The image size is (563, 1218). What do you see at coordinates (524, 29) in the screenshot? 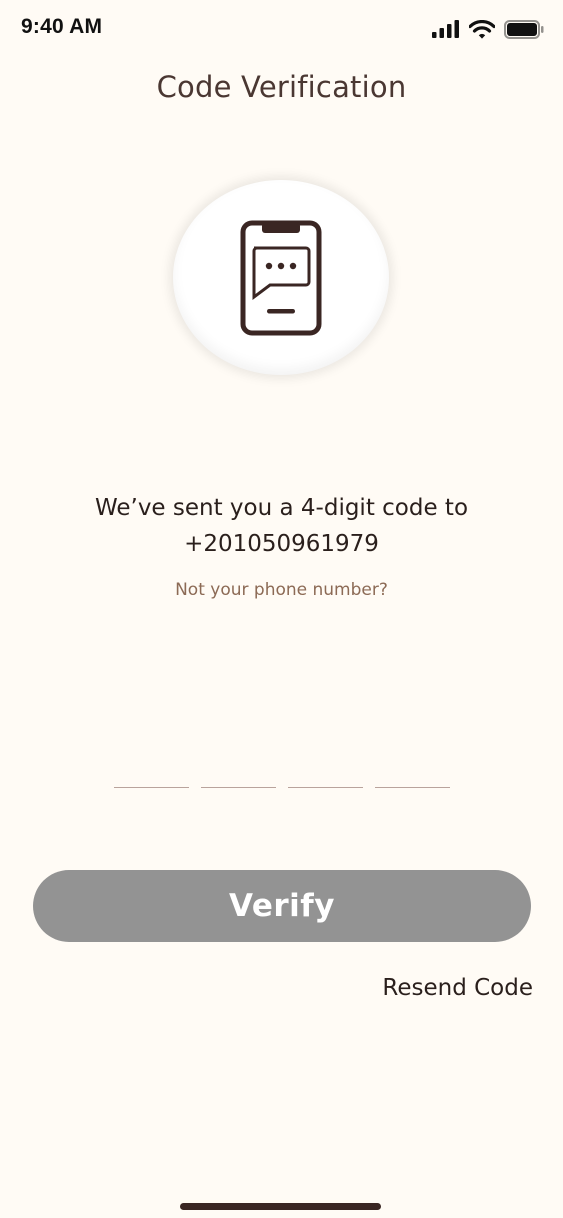
I see `battery-icon` at bounding box center [524, 29].